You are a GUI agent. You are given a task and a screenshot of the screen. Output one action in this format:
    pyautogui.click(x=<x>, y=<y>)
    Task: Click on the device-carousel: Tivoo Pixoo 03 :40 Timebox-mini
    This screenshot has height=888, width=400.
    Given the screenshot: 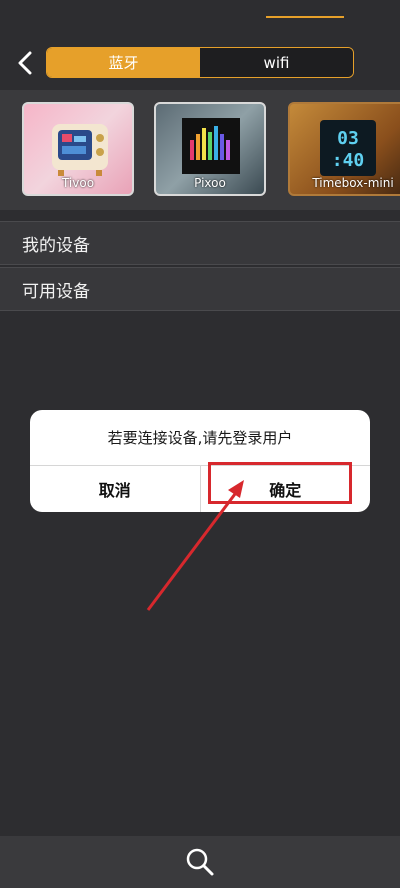 What is the action you would take?
    pyautogui.click(x=200, y=150)
    